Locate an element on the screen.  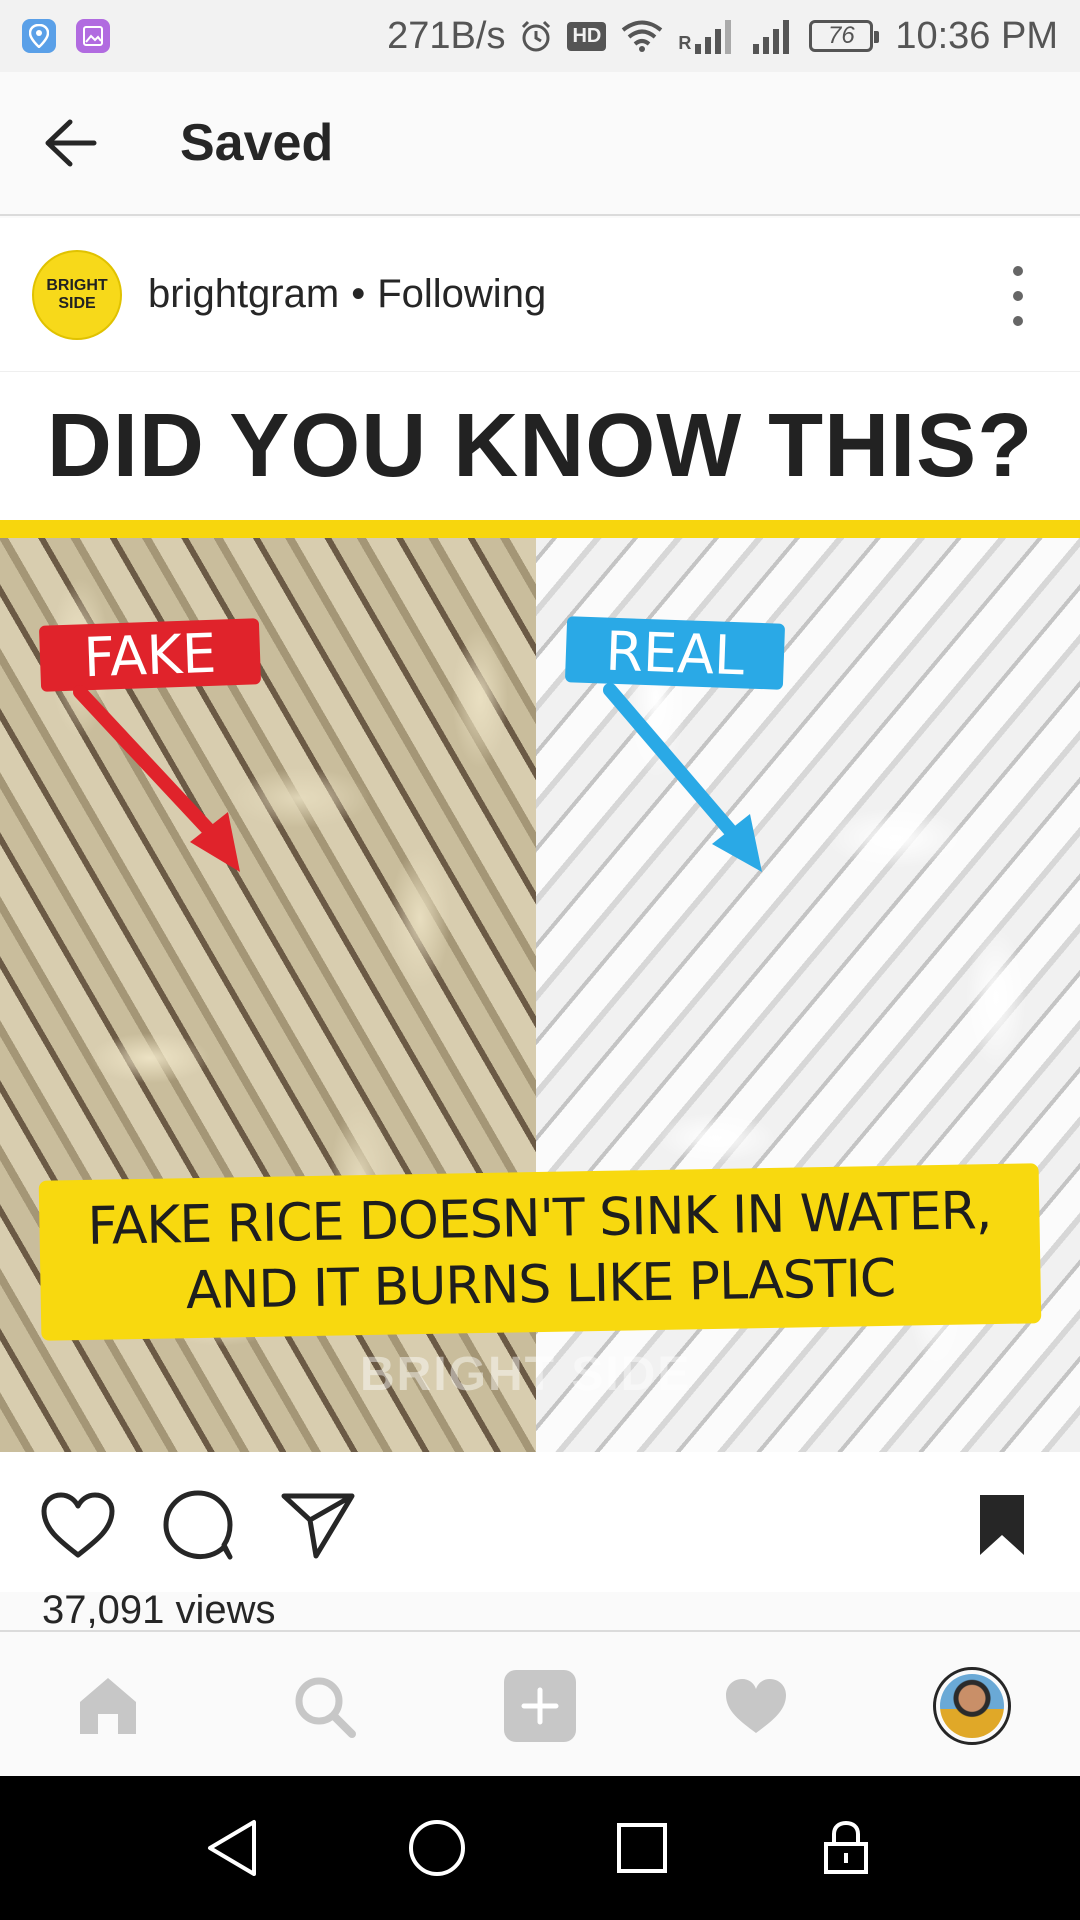
post-author: brightgram • Following is located at coordinates (347, 294).